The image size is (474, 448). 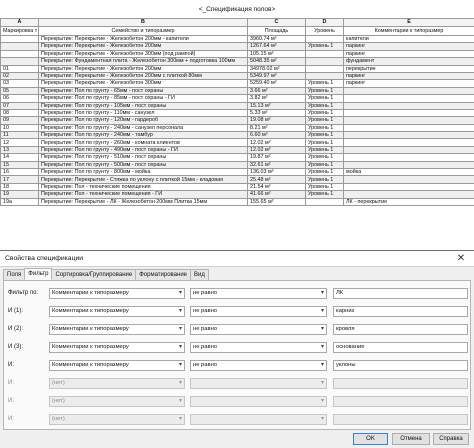 I want to click on filter-value-input: ЛК, so click(x=400, y=293).